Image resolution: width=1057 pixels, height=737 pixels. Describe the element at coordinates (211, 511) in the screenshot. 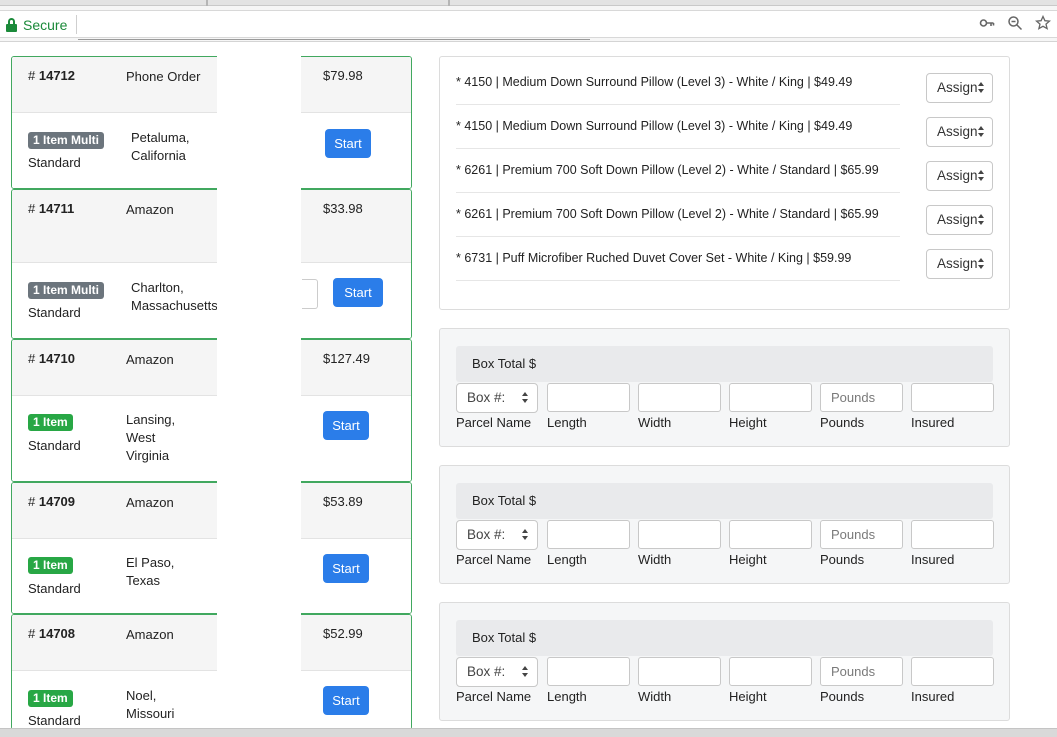

I see `order-header: # 14709 Amazon $53.89` at that location.